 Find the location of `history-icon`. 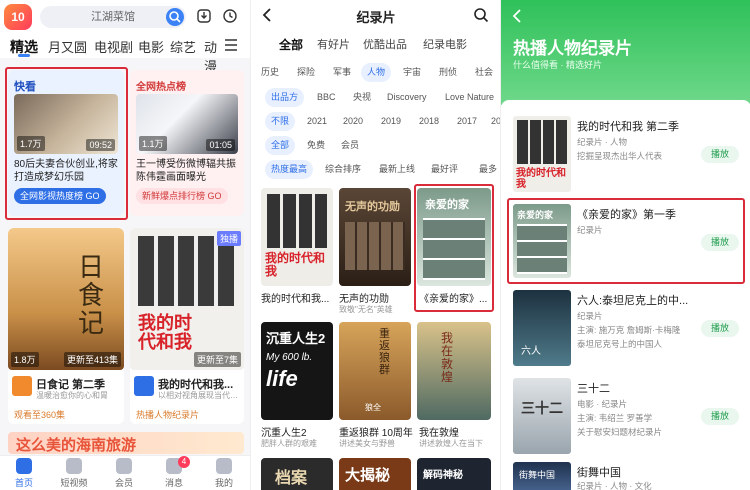

history-icon is located at coordinates (230, 16).